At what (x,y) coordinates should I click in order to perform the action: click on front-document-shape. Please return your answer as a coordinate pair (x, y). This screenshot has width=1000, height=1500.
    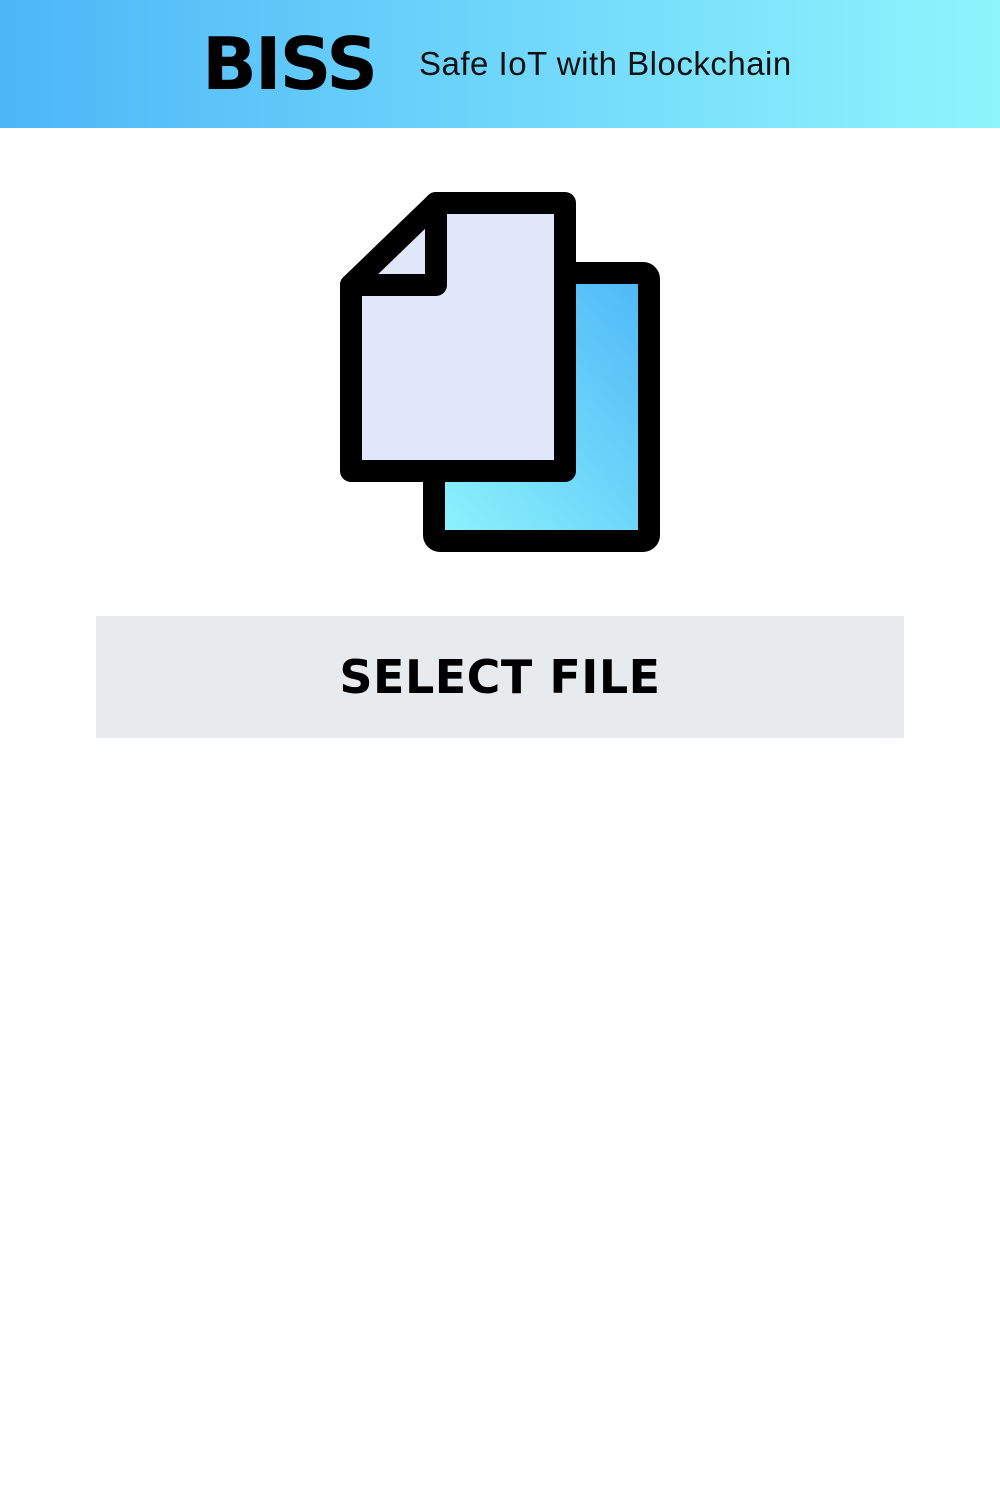
    Looking at the image, I should click on (458, 337).